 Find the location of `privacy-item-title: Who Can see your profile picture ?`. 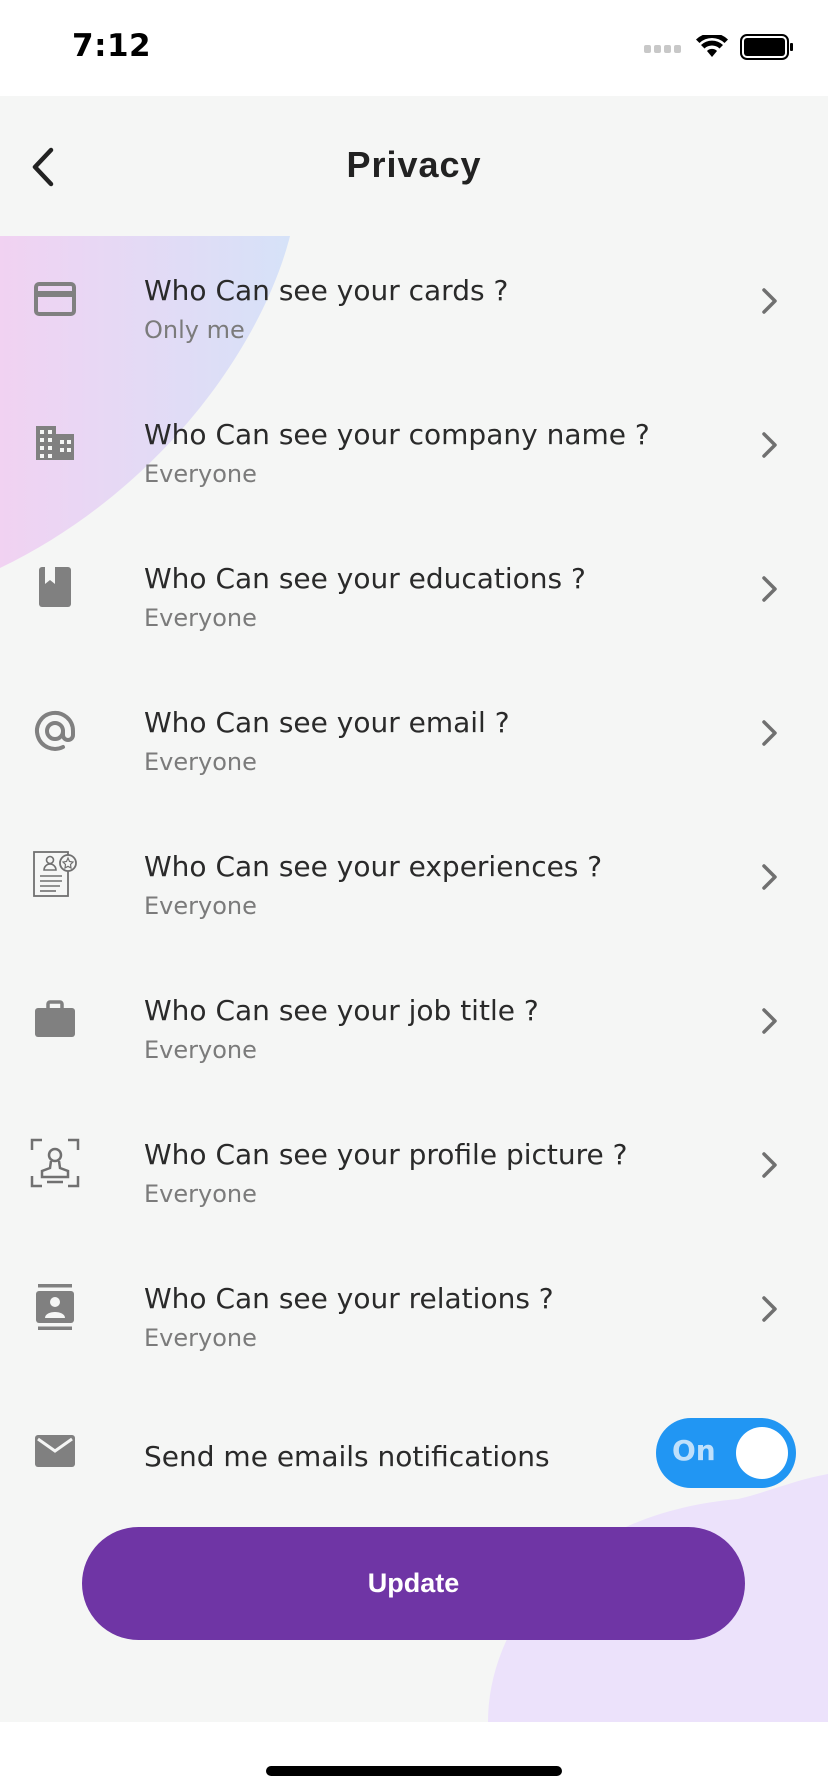

privacy-item-title: Who Can see your profile picture ? is located at coordinates (386, 1154).